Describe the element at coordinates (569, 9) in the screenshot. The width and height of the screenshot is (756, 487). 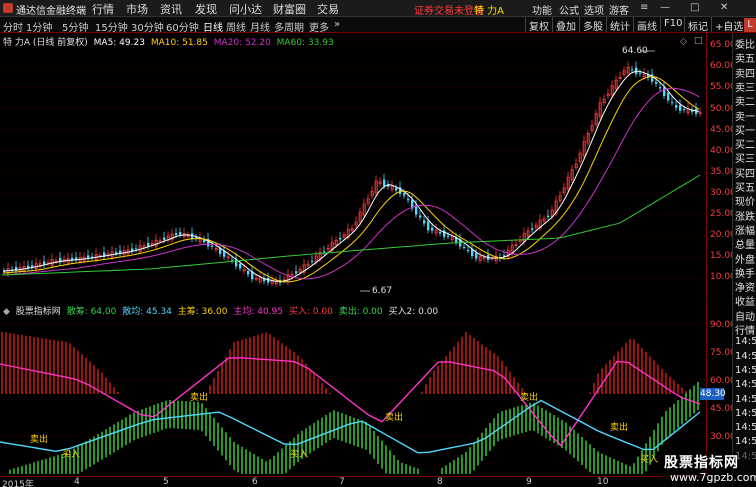
I see `menu-formula: 公式` at that location.